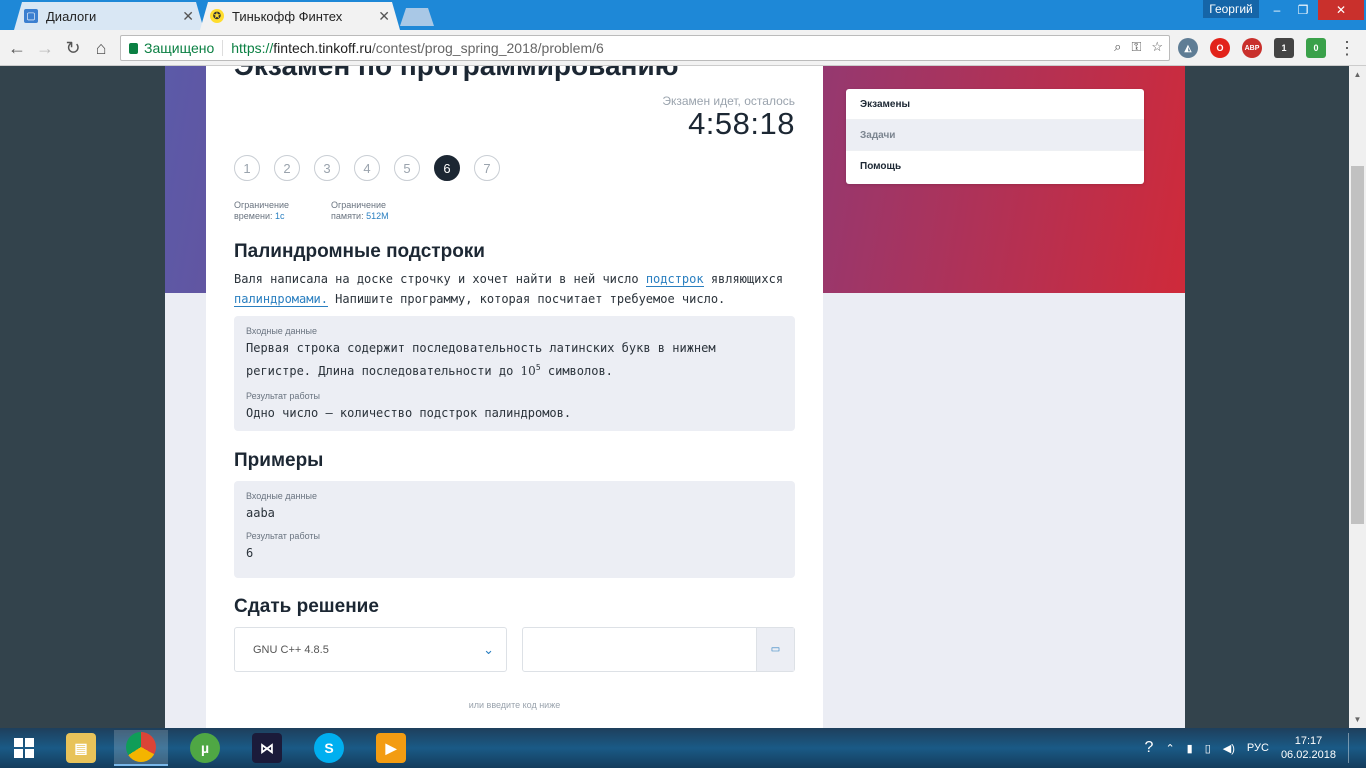 Image resolution: width=1366 pixels, height=768 pixels. I want to click on secure-indicator: Защищено, so click(172, 48).